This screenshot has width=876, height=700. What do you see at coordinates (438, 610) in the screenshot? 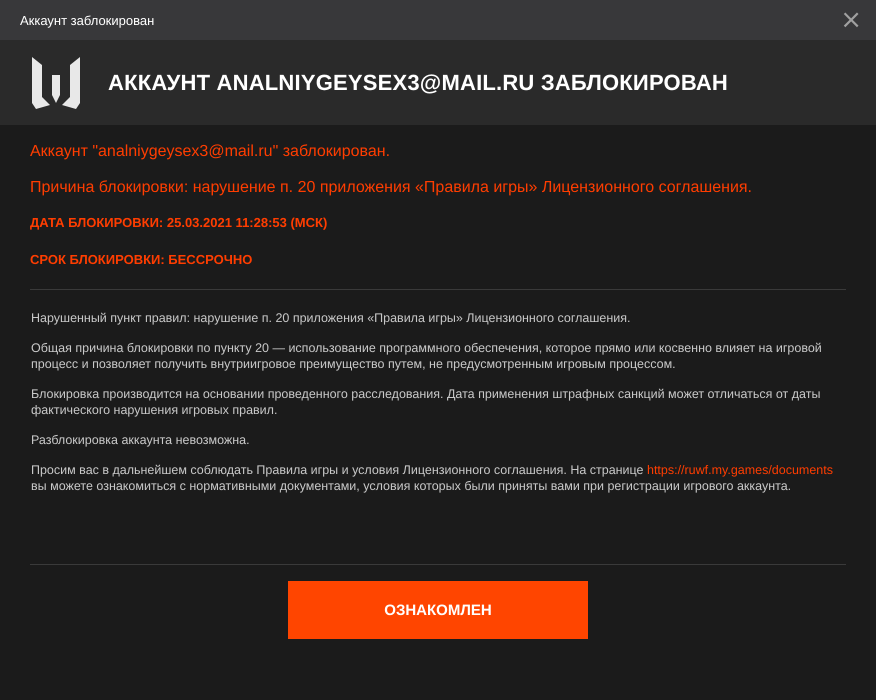
I see `acknowledge-button: ОЗНАКОМЛЕН` at bounding box center [438, 610].